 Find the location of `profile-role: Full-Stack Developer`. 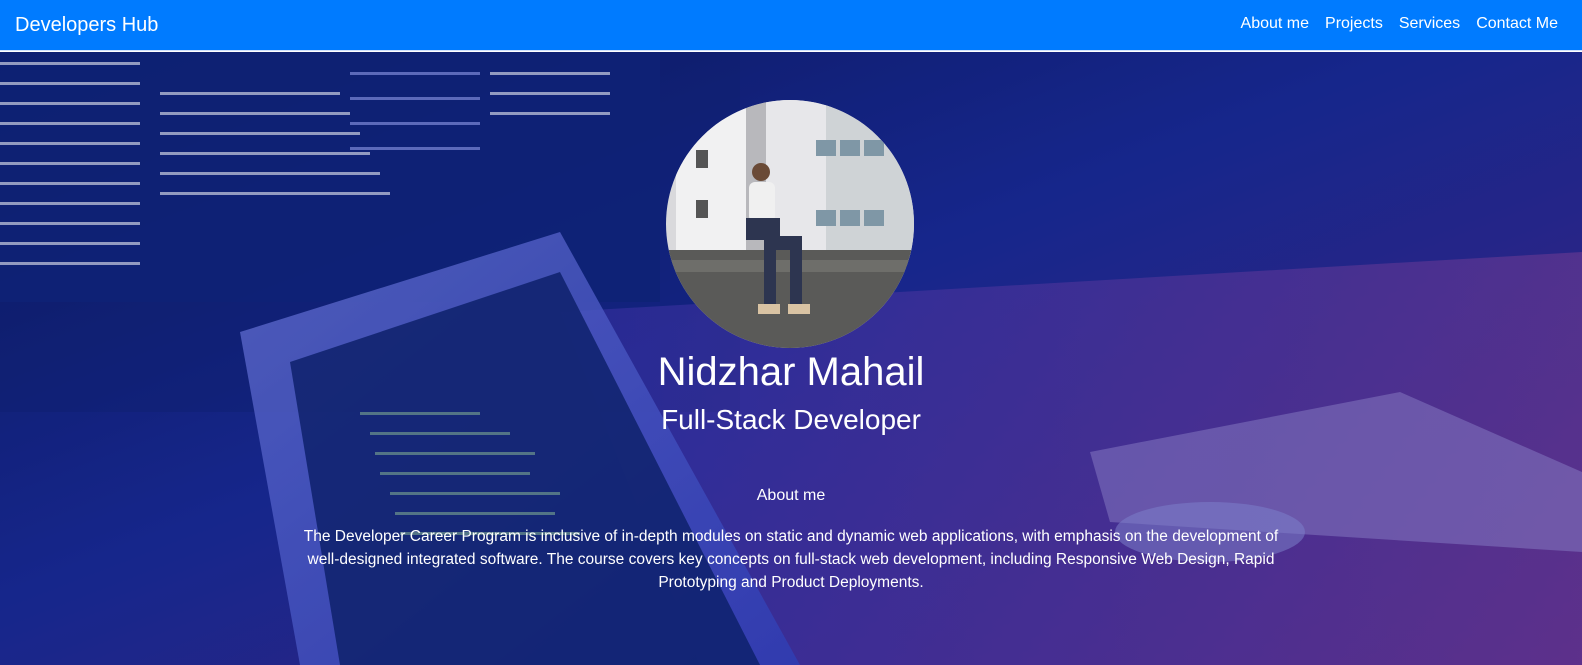

profile-role: Full-Stack Developer is located at coordinates (791, 419).